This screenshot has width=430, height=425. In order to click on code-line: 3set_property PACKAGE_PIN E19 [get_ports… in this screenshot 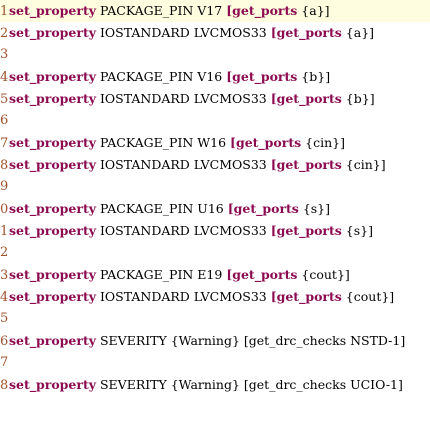, I will do `click(215, 275)`.